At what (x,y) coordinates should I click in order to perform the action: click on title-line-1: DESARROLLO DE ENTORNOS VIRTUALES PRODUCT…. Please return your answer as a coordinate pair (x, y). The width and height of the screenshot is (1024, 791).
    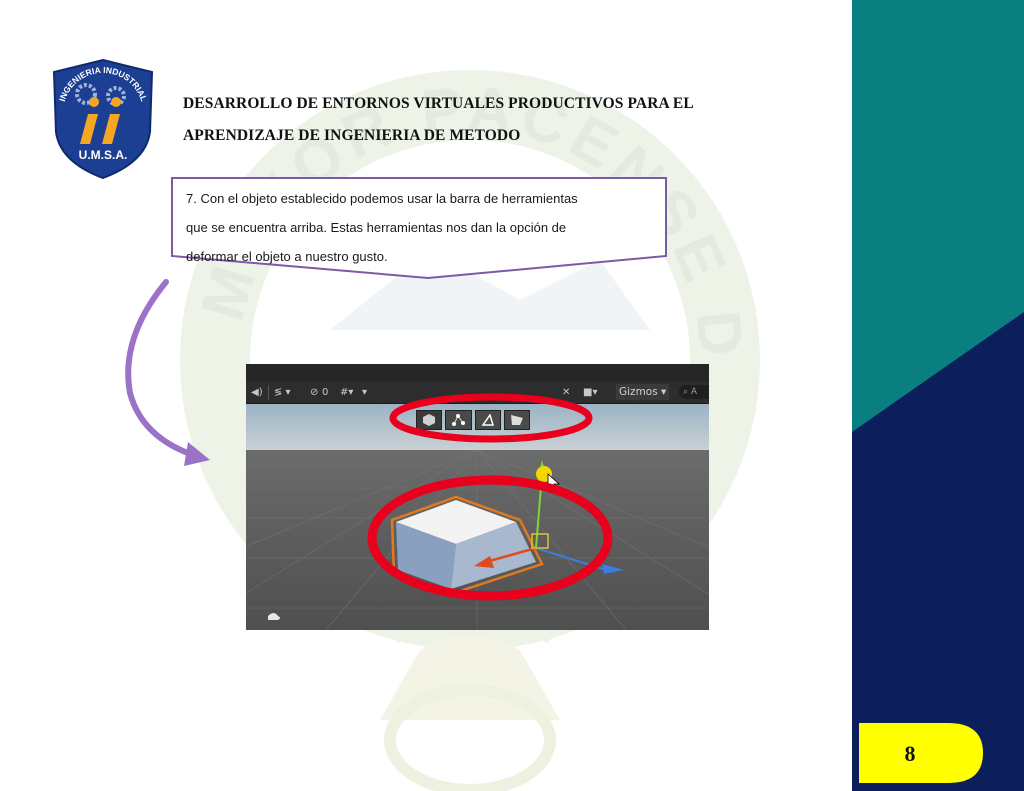
    Looking at the image, I should click on (438, 103).